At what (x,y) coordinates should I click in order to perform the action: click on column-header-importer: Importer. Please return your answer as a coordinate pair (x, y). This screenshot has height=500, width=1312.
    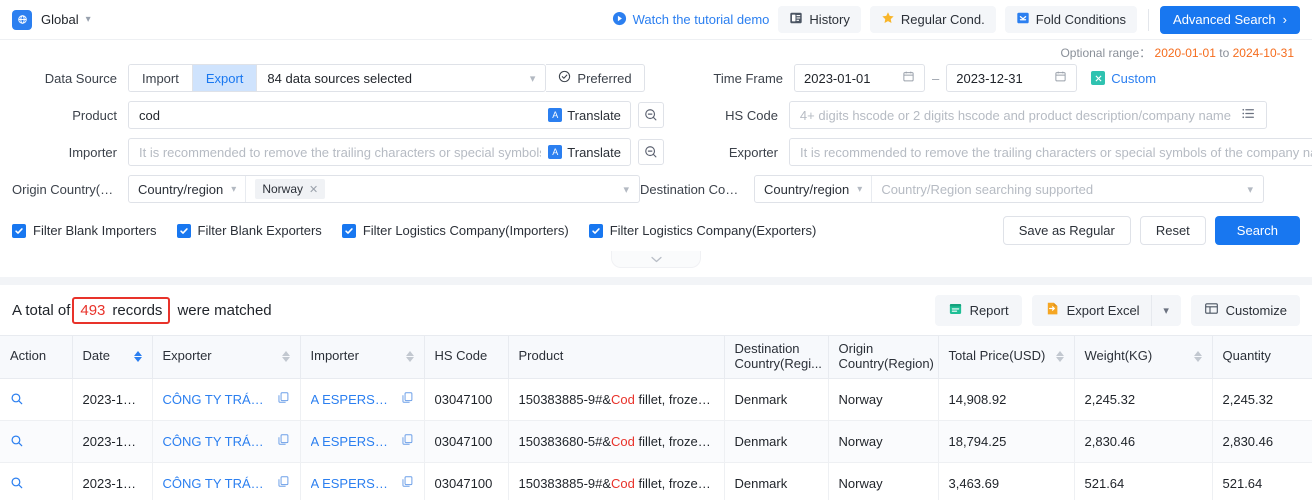
    Looking at the image, I should click on (362, 357).